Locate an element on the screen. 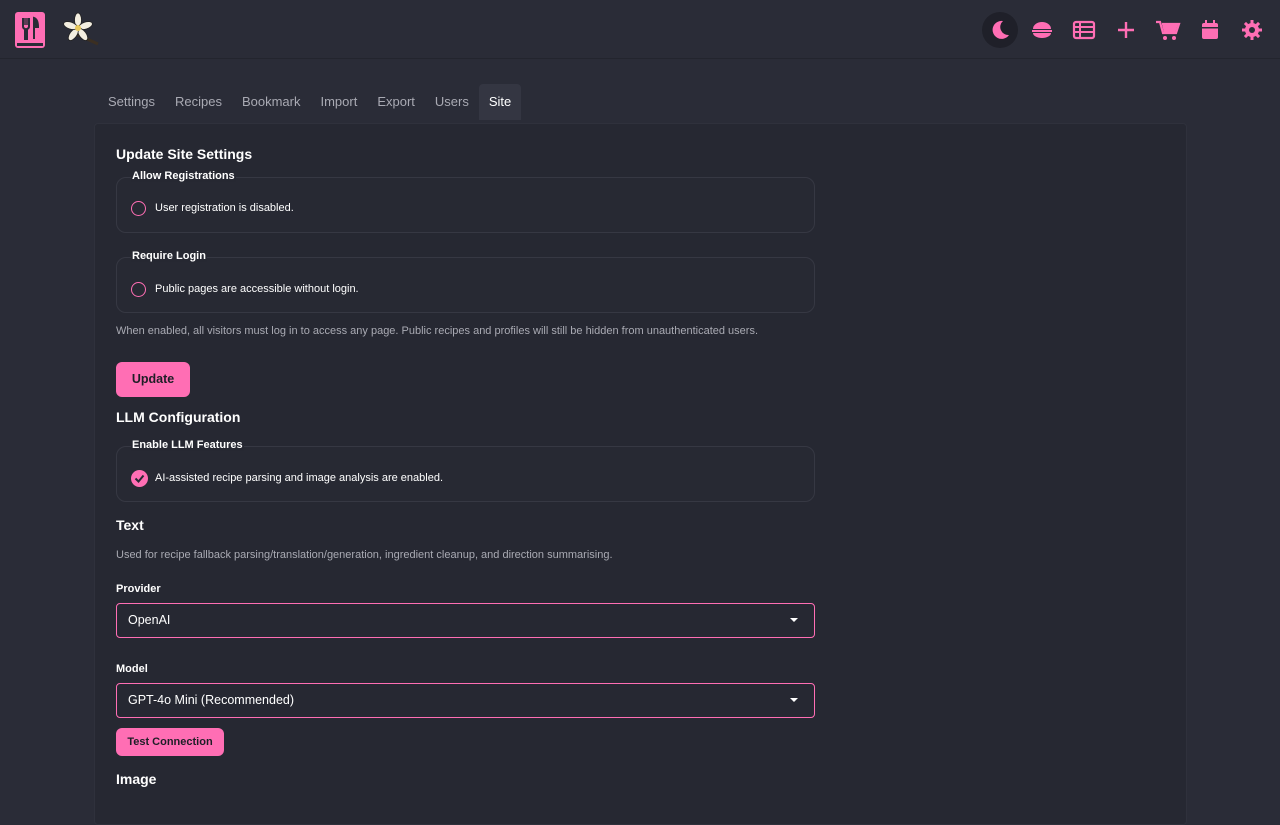  allow-registrations-toggle is located at coordinates (138, 208).